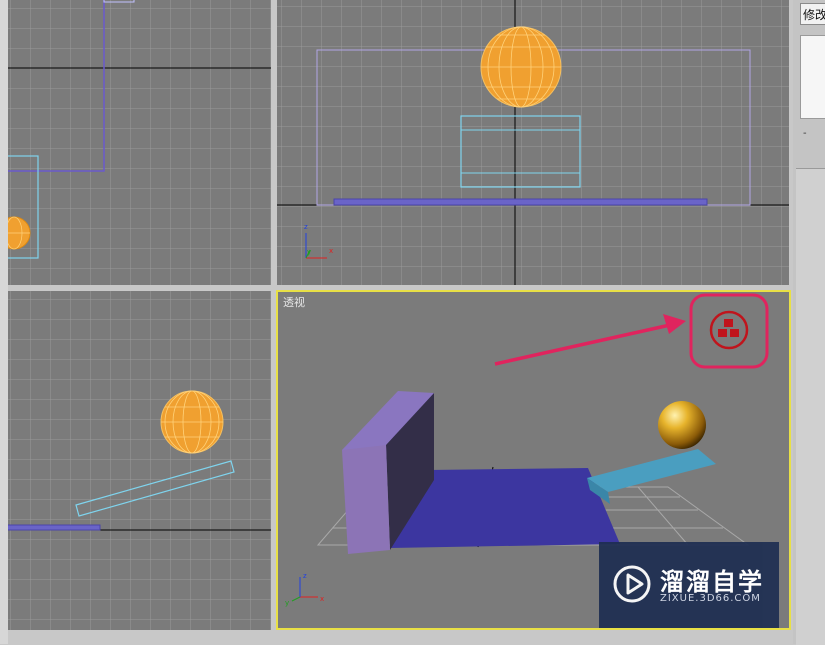 This screenshot has height=645, width=825. What do you see at coordinates (651, 470) in the screenshot?
I see `ramp-top-face` at bounding box center [651, 470].